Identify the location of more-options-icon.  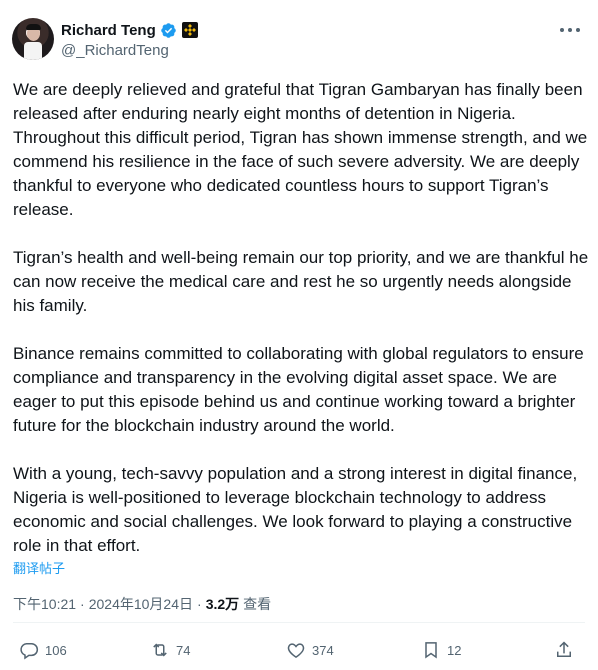
(570, 30).